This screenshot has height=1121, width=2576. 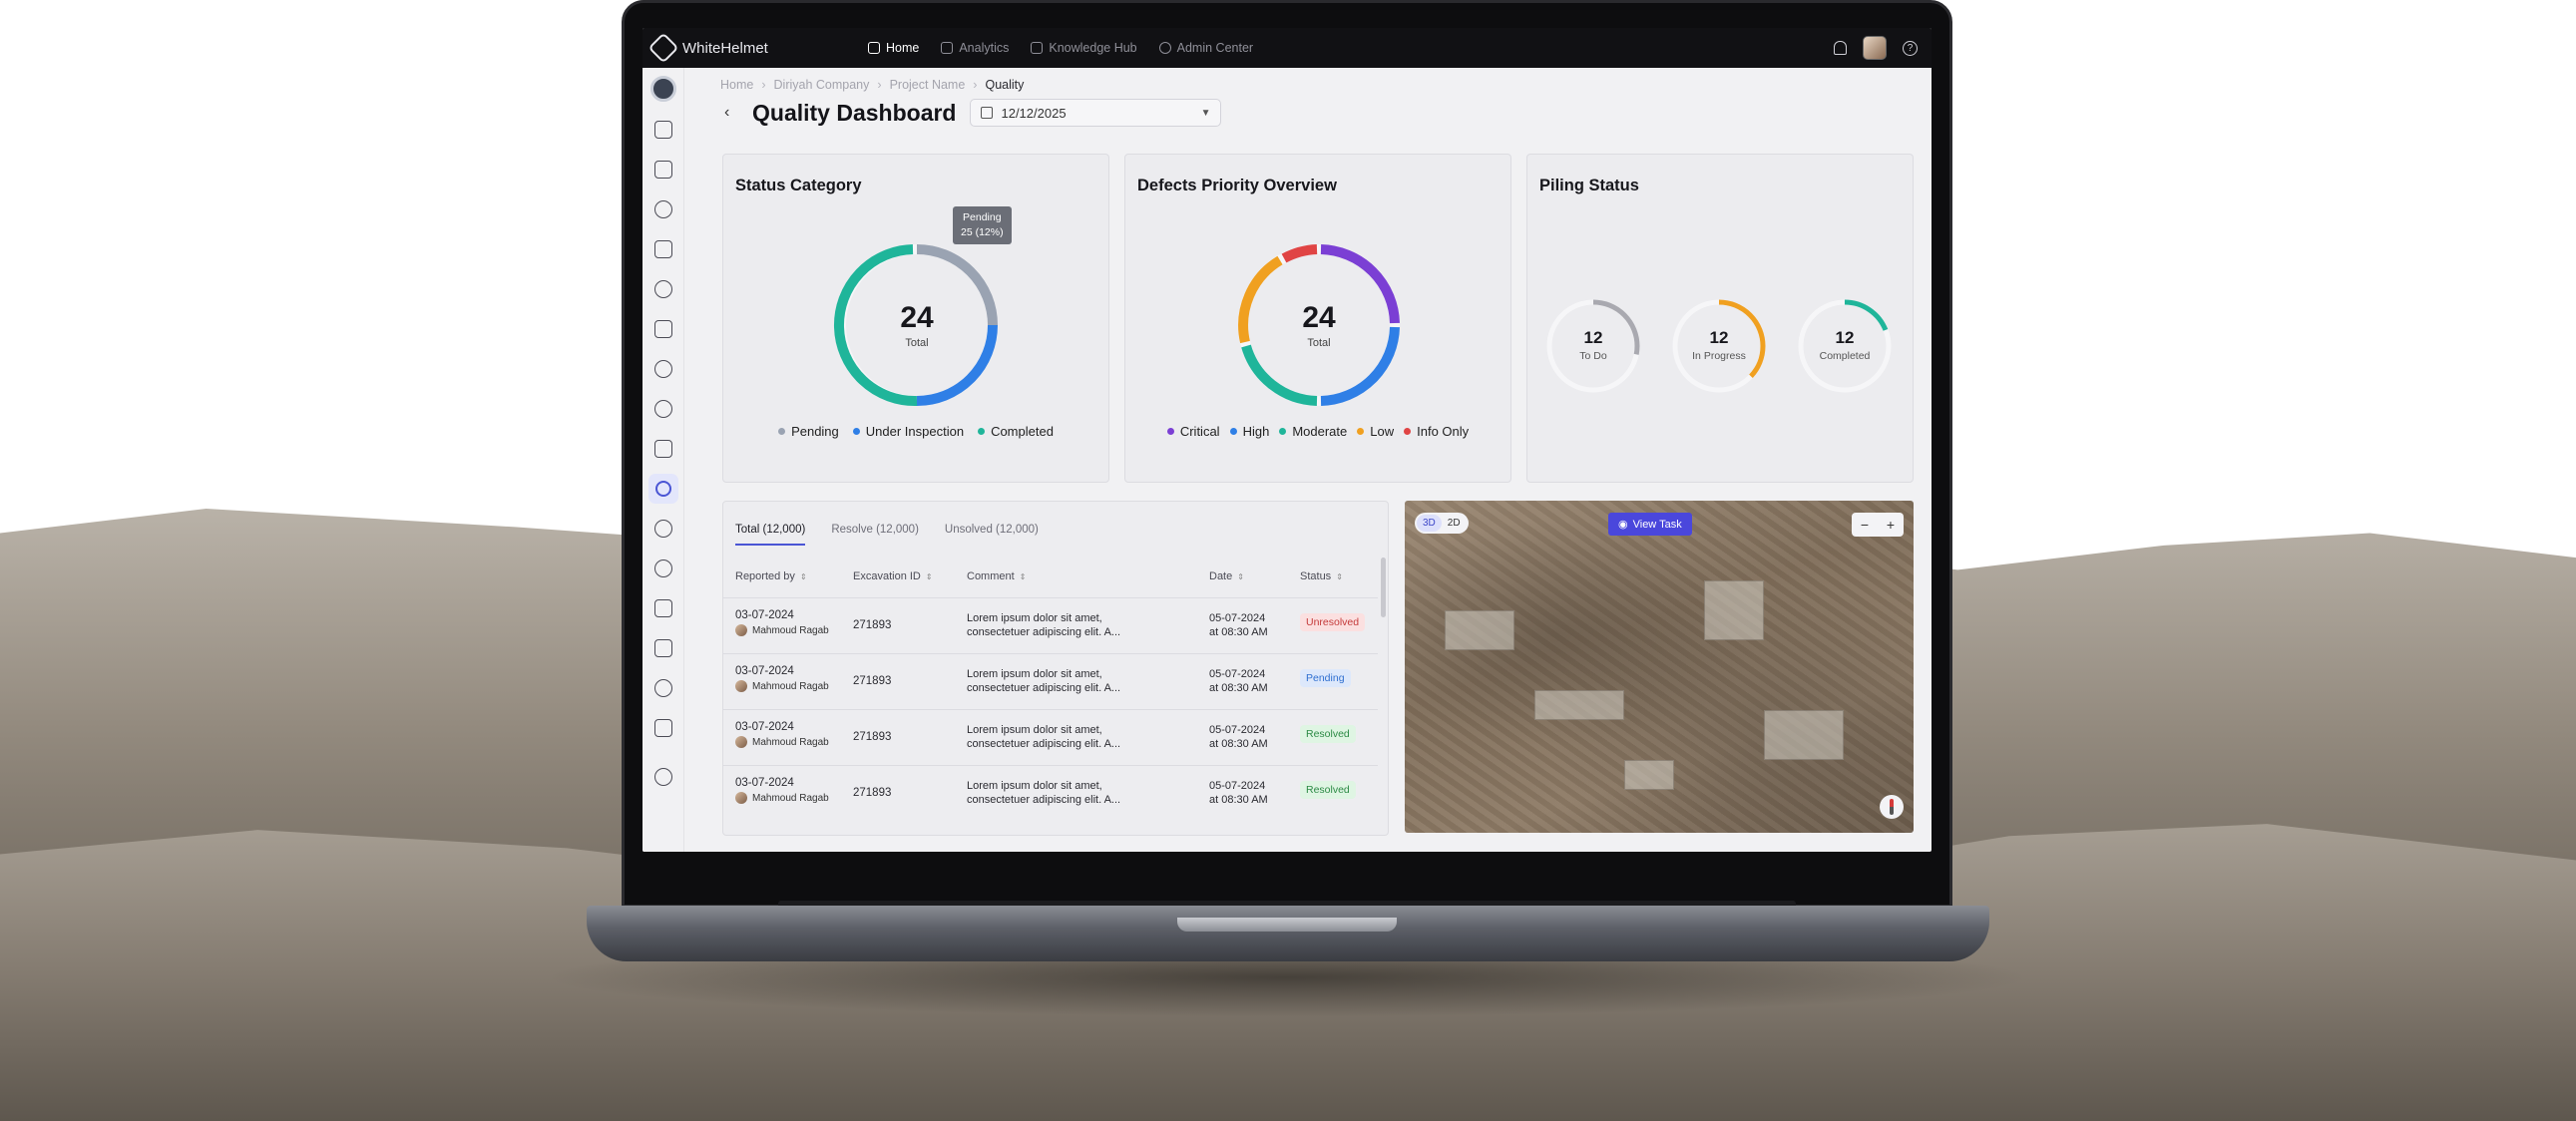 I want to click on company-logo-icon, so click(x=662, y=89).